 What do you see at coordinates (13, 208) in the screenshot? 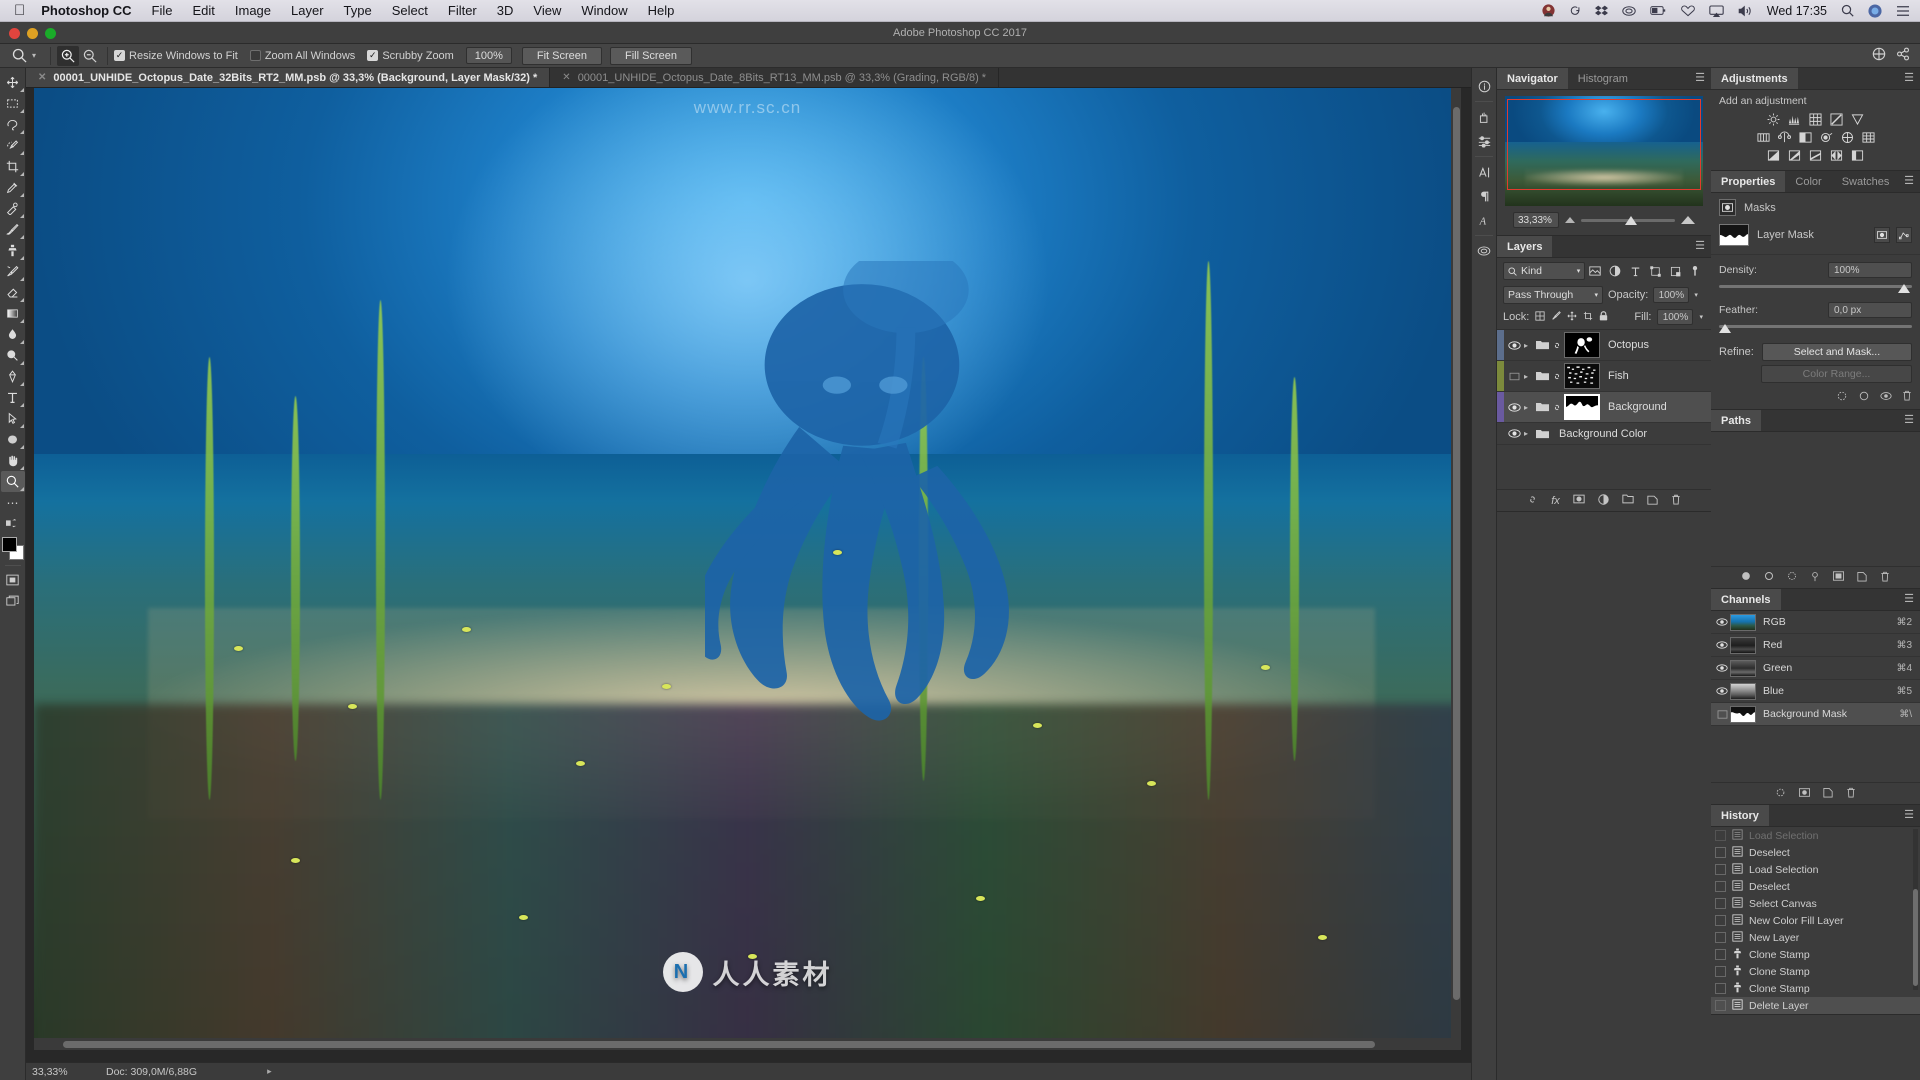
I see `spot-healing-brush-tool` at bounding box center [13, 208].